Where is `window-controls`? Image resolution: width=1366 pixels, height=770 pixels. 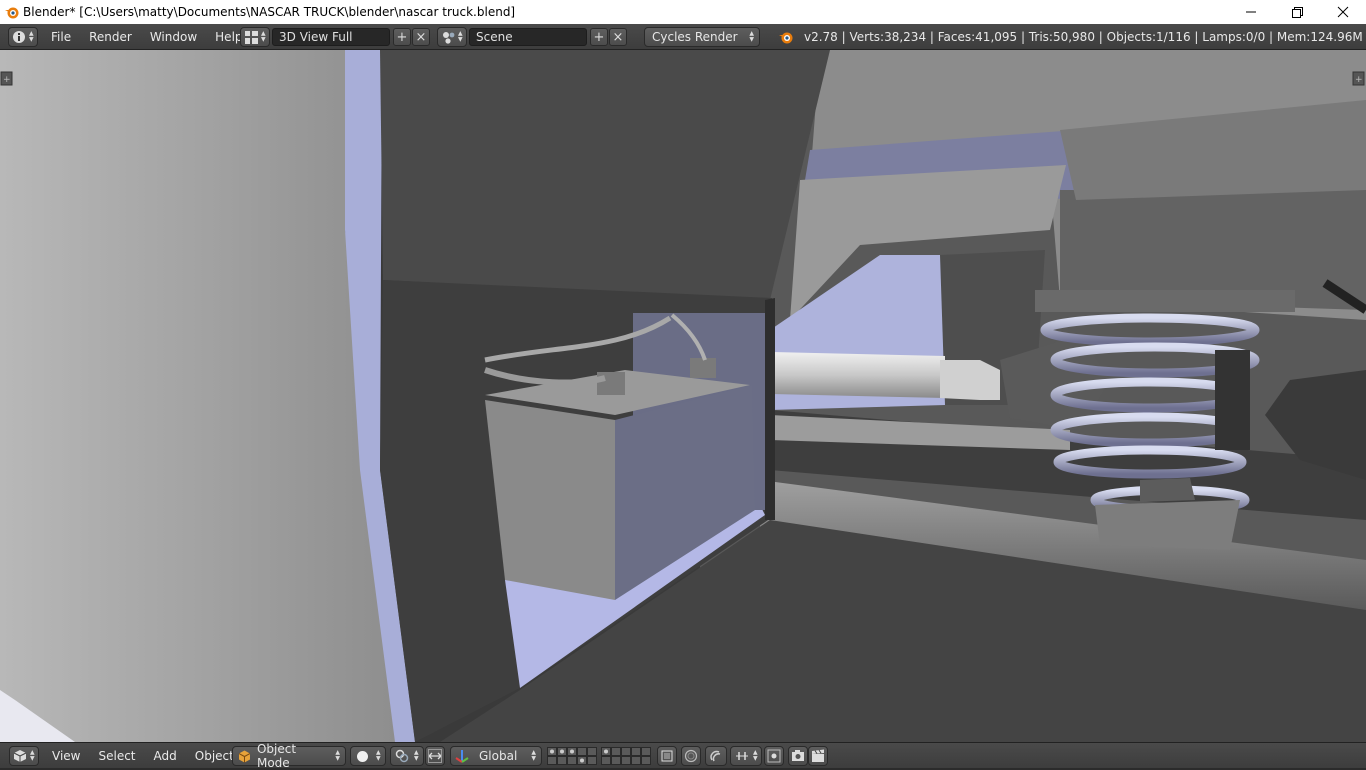 window-controls is located at coordinates (1297, 12).